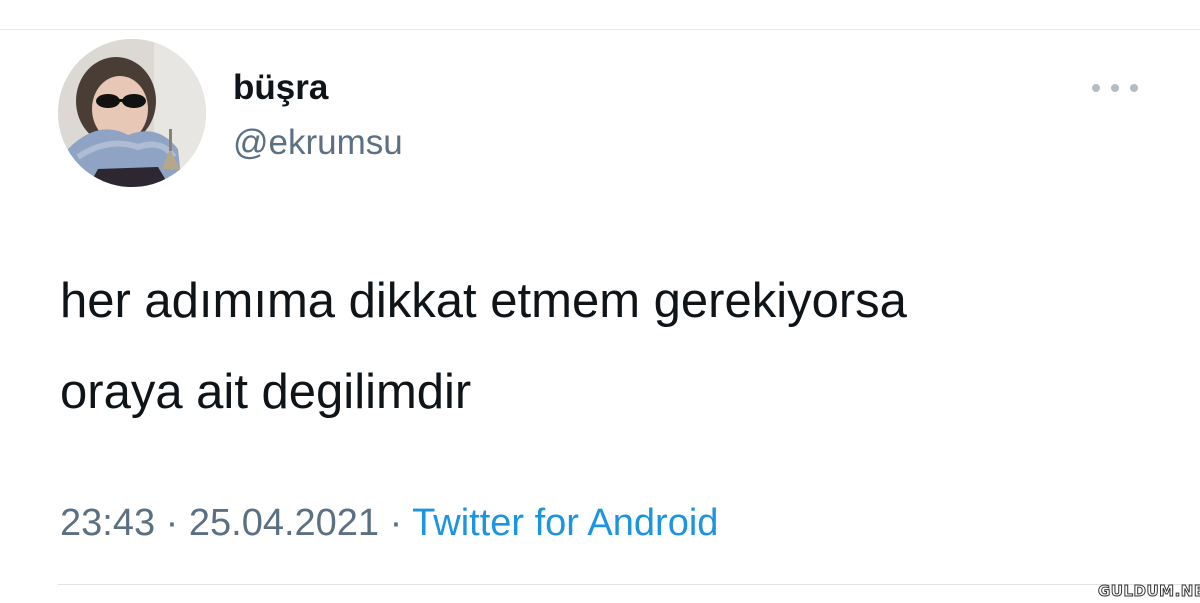 The width and height of the screenshot is (1200, 603). What do you see at coordinates (629, 584) in the screenshot?
I see `bottom-divider` at bounding box center [629, 584].